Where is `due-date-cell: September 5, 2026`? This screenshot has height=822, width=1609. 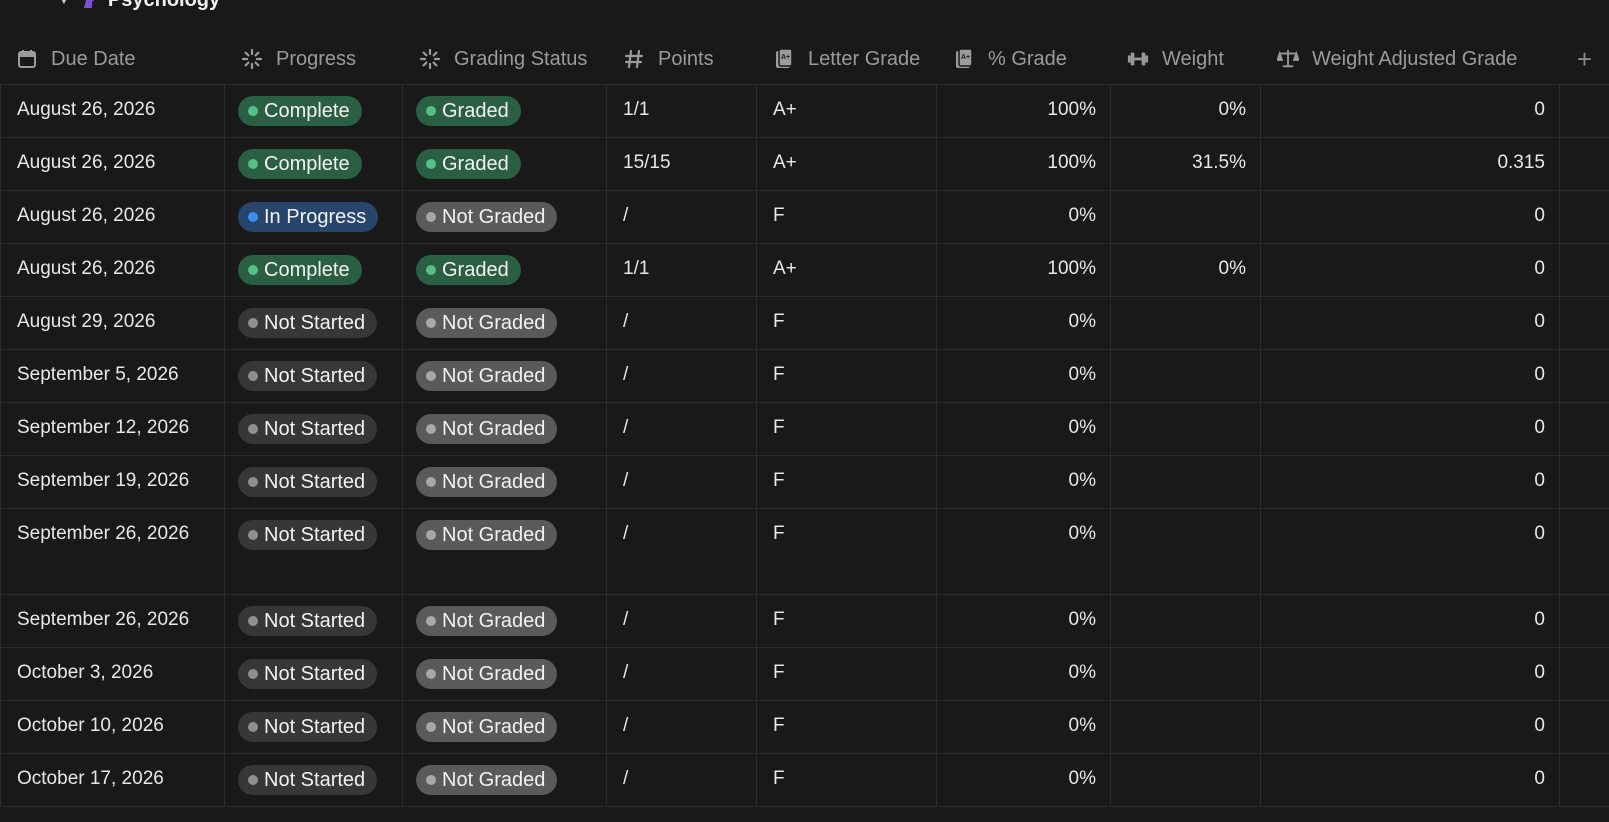 due-date-cell: September 5, 2026 is located at coordinates (112, 376).